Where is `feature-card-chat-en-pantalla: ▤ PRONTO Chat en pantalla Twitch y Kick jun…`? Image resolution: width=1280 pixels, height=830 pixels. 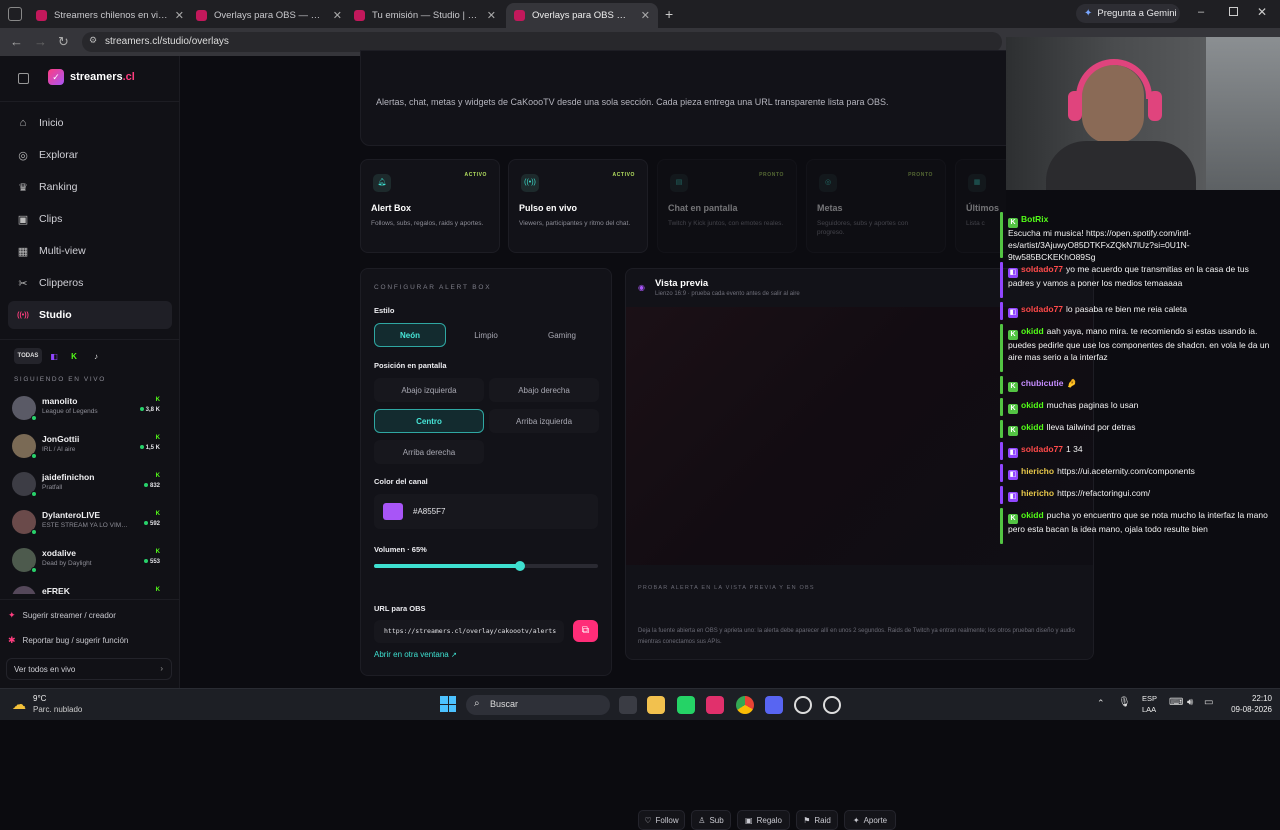 feature-card-chat-en-pantalla: ▤ PRONTO Chat en pantalla Twitch y Kick jun… is located at coordinates (727, 206).